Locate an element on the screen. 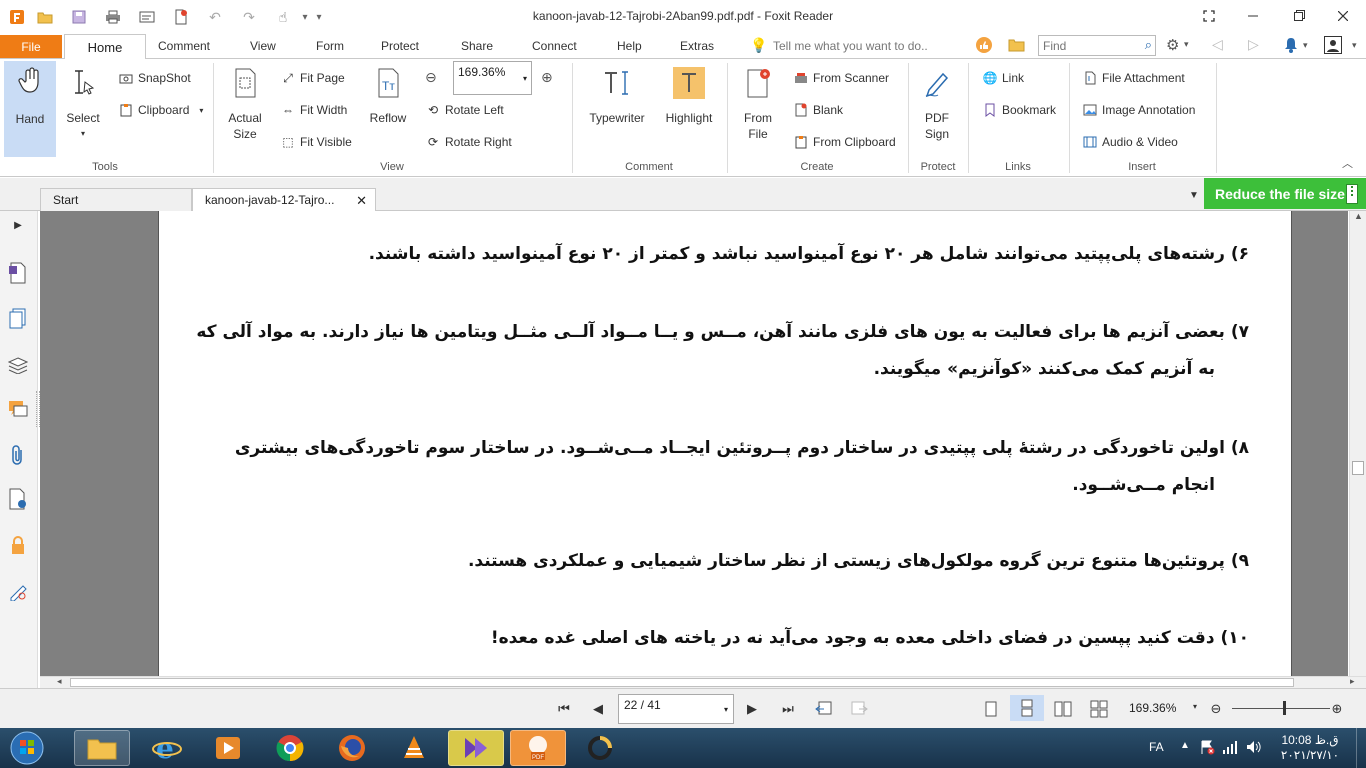 The width and height of the screenshot is (1366, 768). tell-me-search: Tell me what you want to do.. is located at coordinates (850, 46).